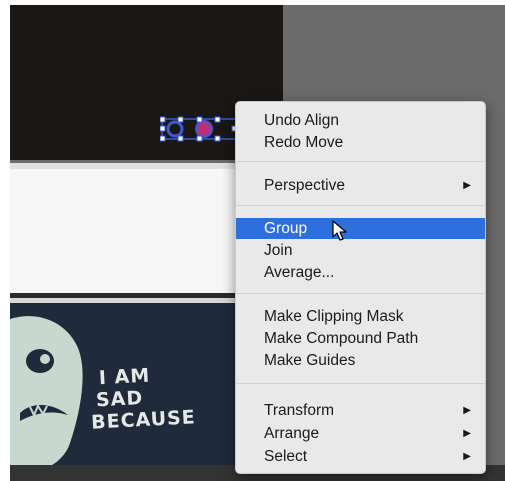  I want to click on menu-item-arrange: Arrange ▶, so click(360, 433).